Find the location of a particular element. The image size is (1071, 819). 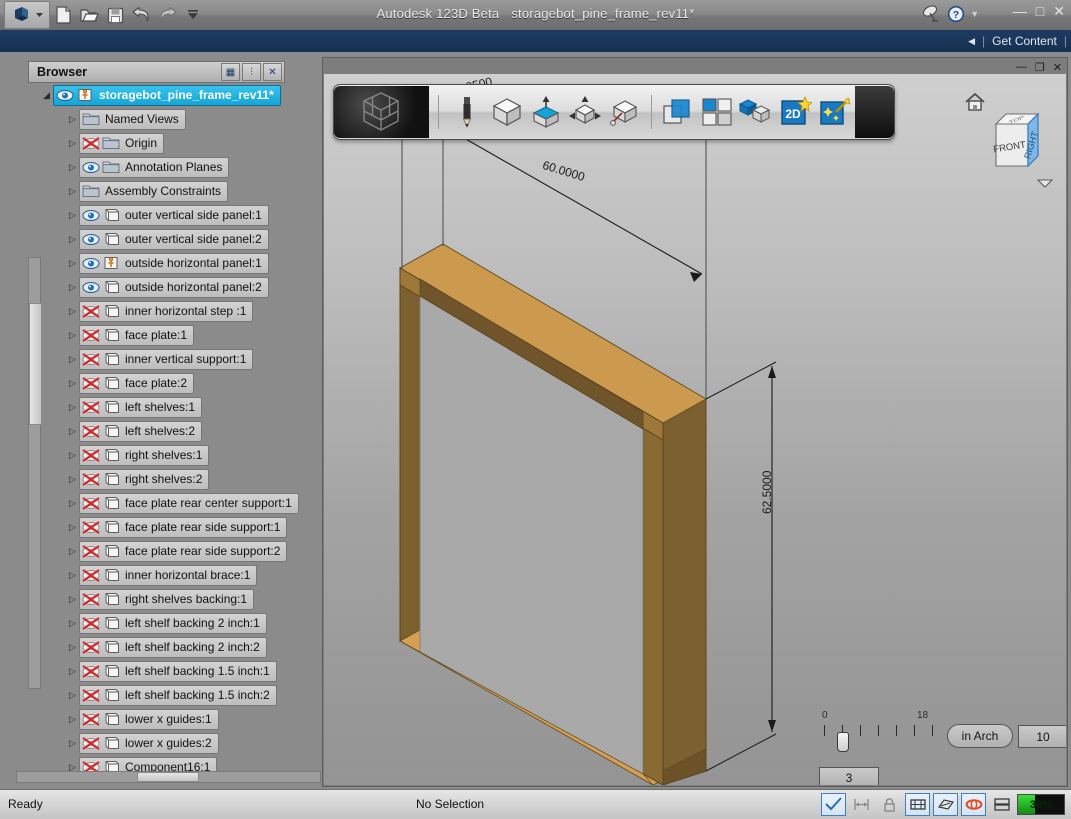

tree-row: ▷ left shelf backing 2 inch:2 is located at coordinates (164, 647).